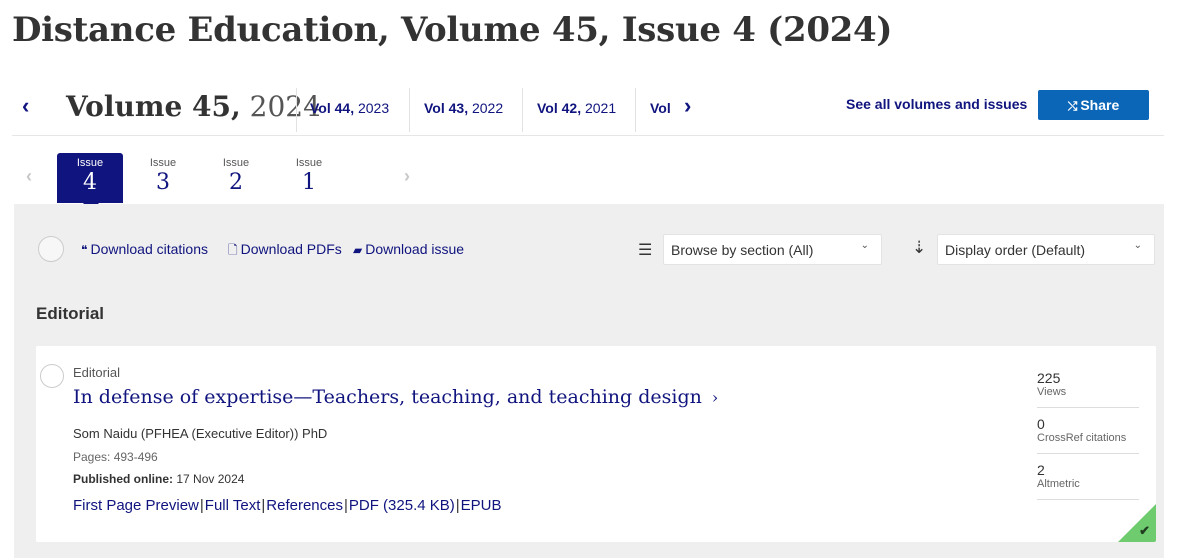  Describe the element at coordinates (115, 457) in the screenshot. I see `article-pages: Pages: 493-496` at that location.